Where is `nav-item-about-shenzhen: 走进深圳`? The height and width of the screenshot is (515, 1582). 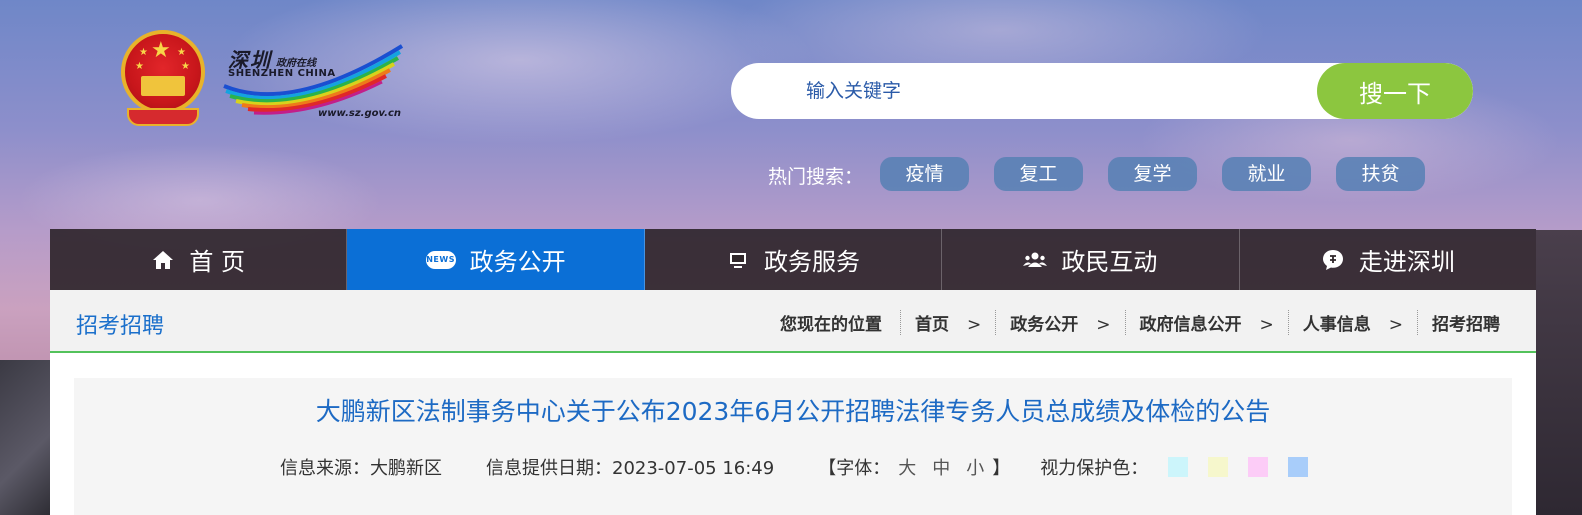
nav-item-about-shenzhen: 走进深圳 is located at coordinates (1388, 259).